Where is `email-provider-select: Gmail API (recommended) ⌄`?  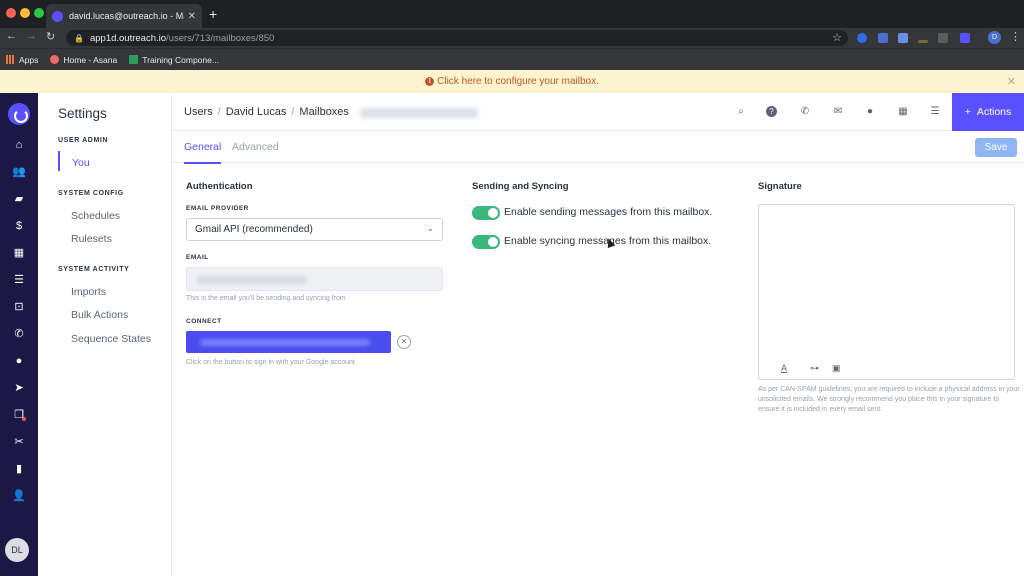 email-provider-select: Gmail API (recommended) ⌄ is located at coordinates (314, 229).